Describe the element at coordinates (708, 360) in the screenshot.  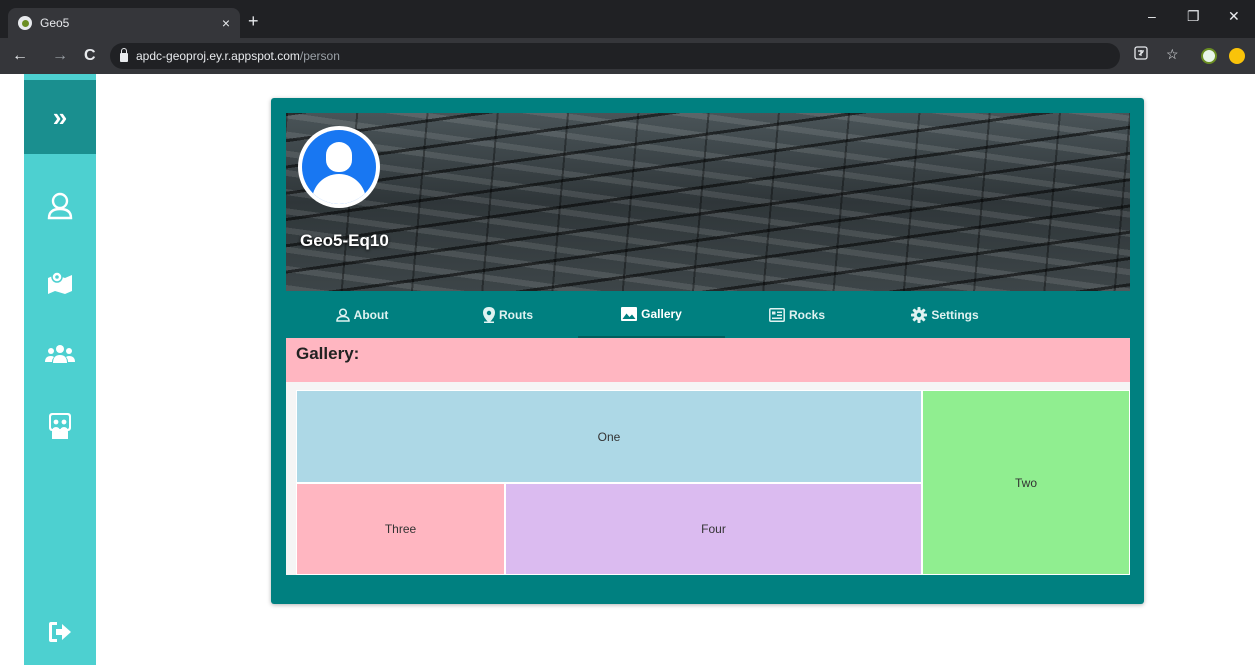
I see `gallery-header: Gallery:` at that location.